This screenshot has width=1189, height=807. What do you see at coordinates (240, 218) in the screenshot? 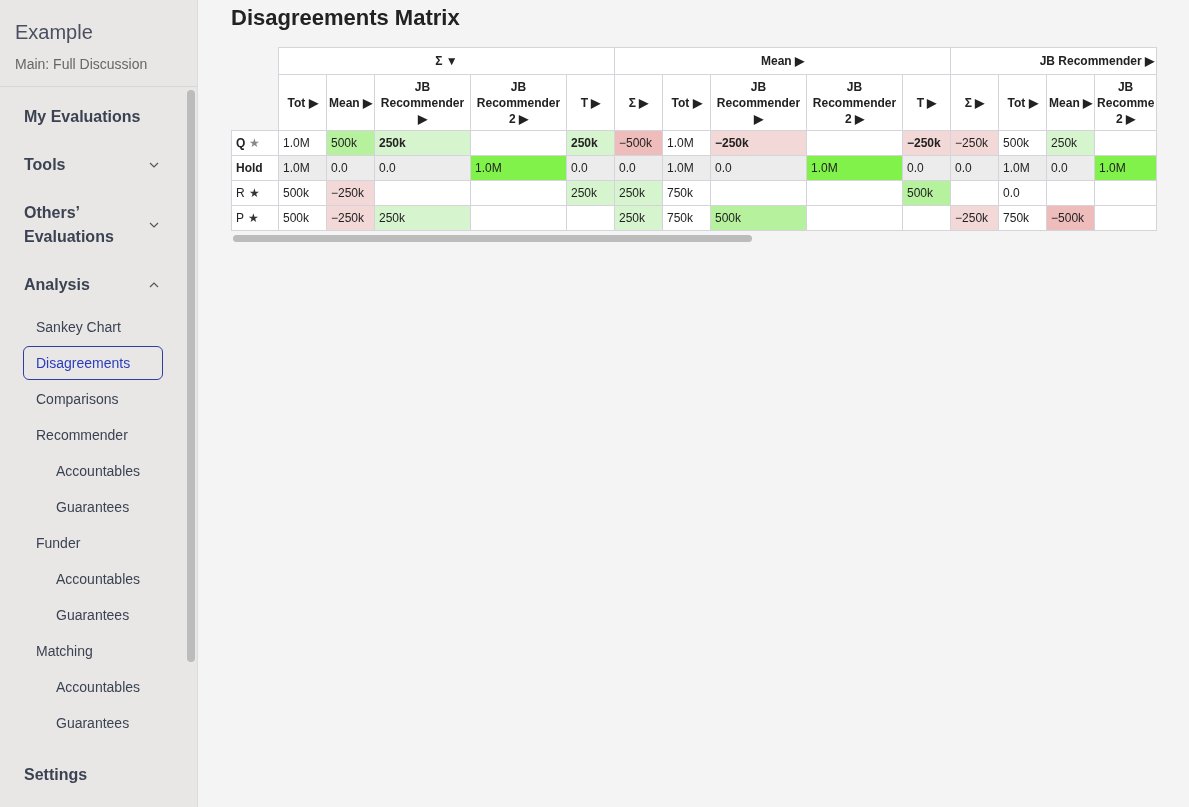
I see `row-label: P` at bounding box center [240, 218].